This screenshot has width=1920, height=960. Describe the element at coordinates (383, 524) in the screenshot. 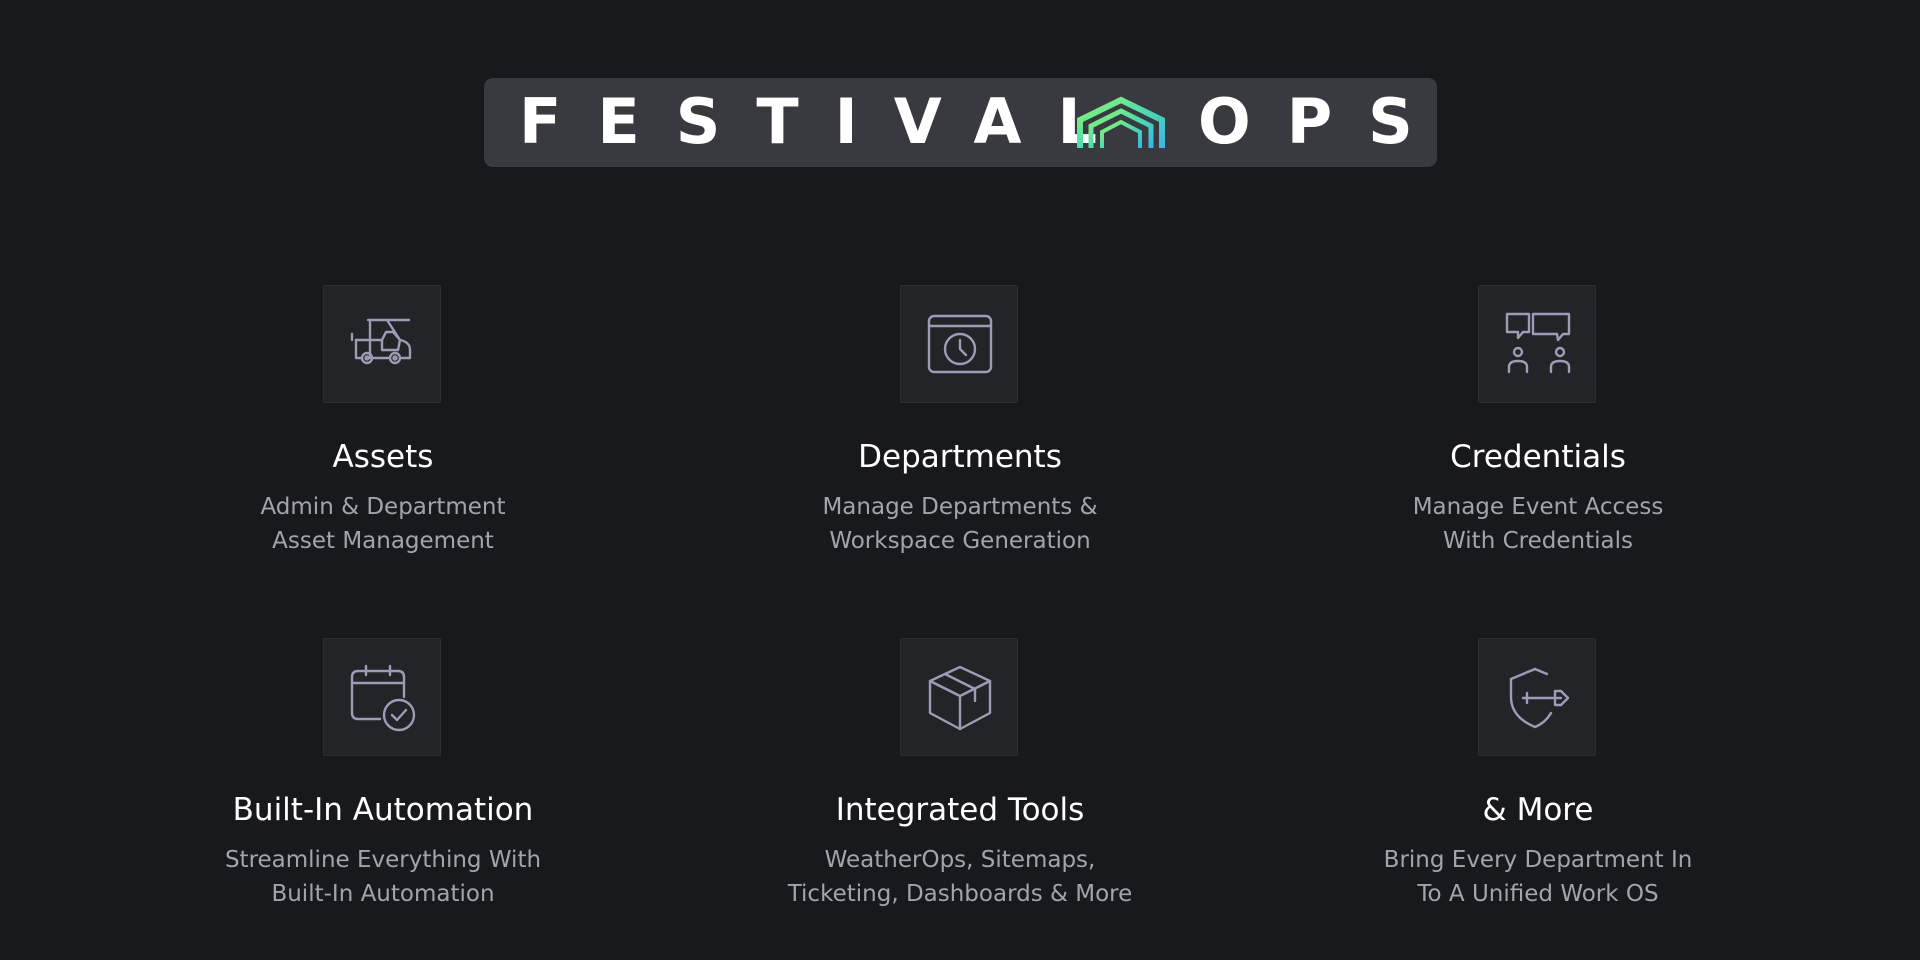

I see `feature-description: Admin & Department Asset Management` at that location.